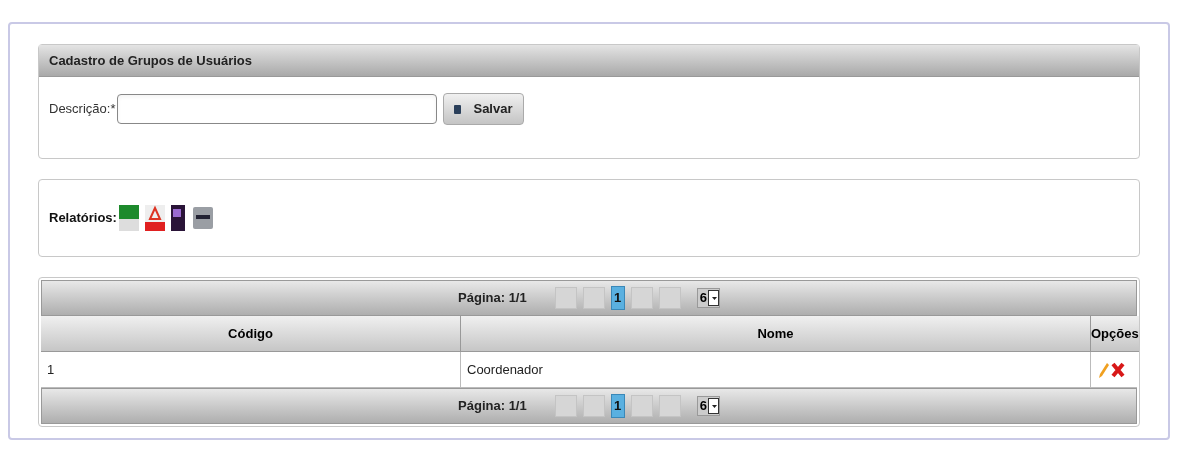 This screenshot has height=468, width=1183. Describe the element at coordinates (1118, 369) in the screenshot. I see `delete-icon` at that location.